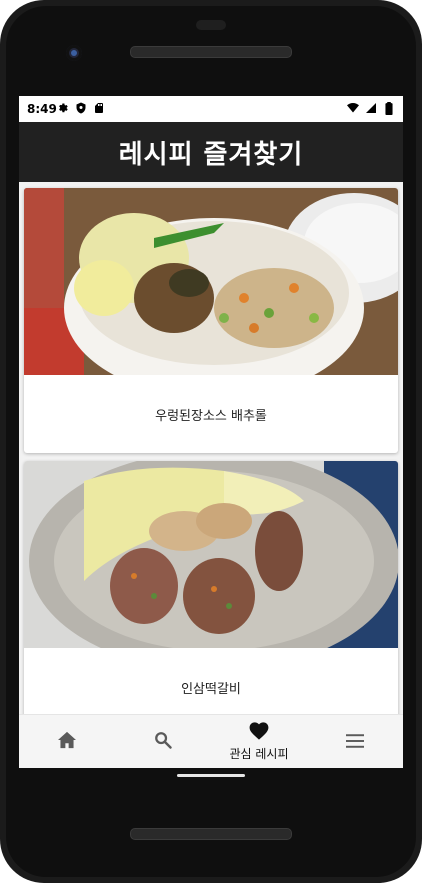  Describe the element at coordinates (99, 108) in the screenshot. I see `sd-card-icon` at that location.